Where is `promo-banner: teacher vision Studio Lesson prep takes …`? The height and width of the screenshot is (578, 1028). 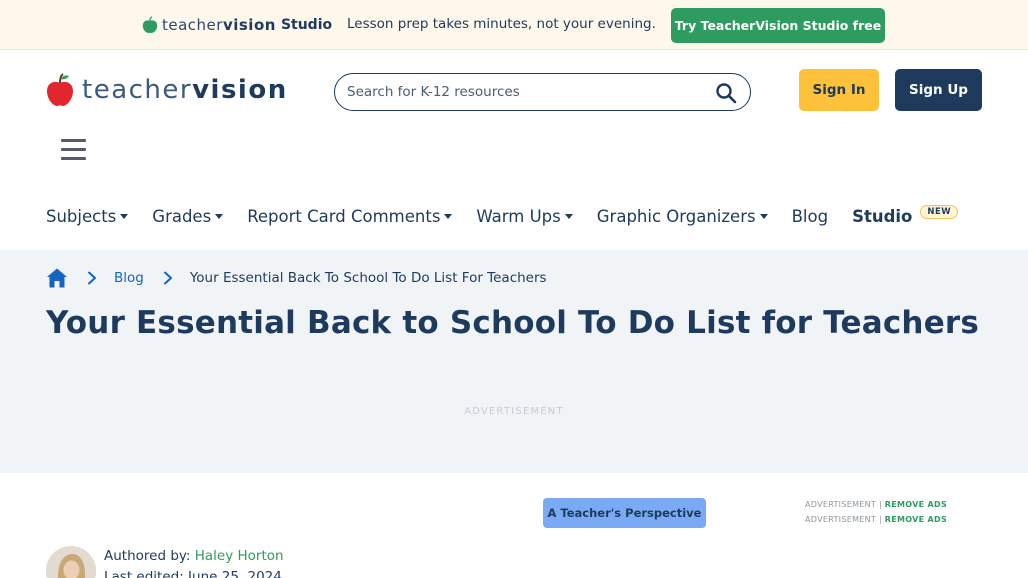 promo-banner: teacher vision Studio Lesson prep takes … is located at coordinates (514, 25).